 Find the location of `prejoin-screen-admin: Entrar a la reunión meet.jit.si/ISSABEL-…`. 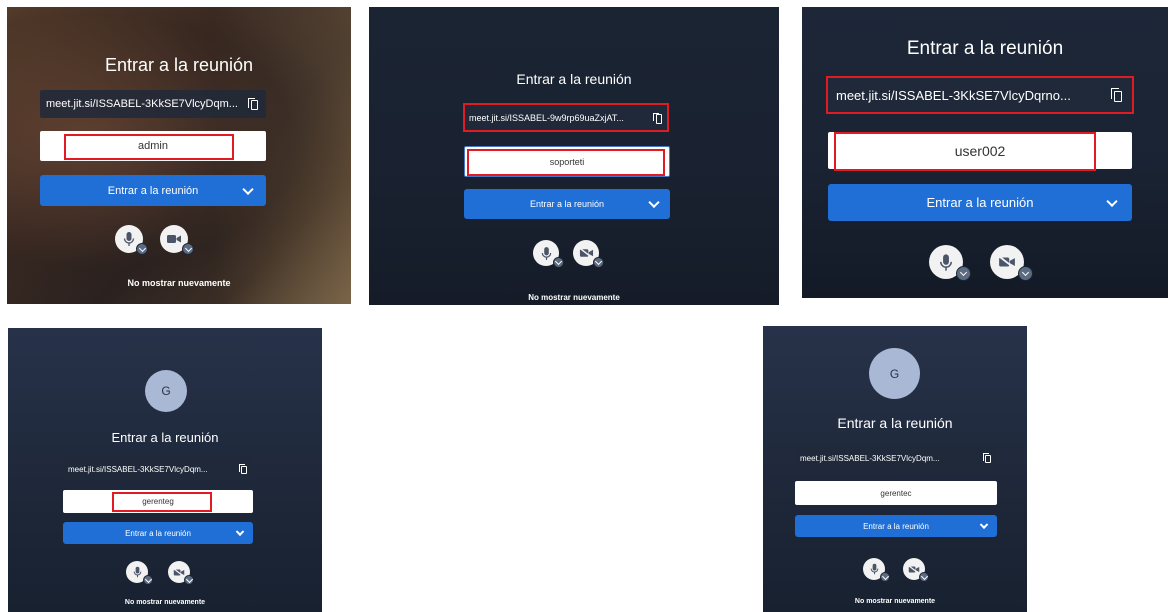

prejoin-screen-admin: Entrar a la reunión meet.jit.si/ISSABEL-… is located at coordinates (179, 155).